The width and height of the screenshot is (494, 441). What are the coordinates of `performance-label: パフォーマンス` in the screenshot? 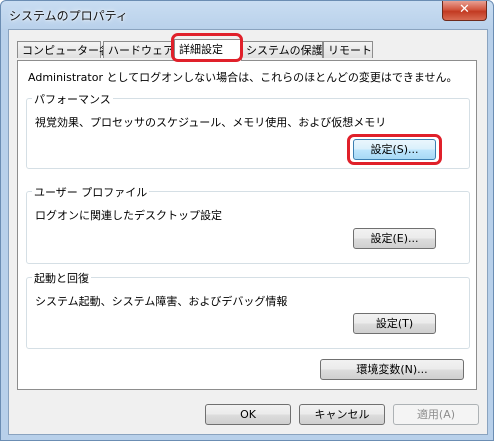 It's located at (72, 99).